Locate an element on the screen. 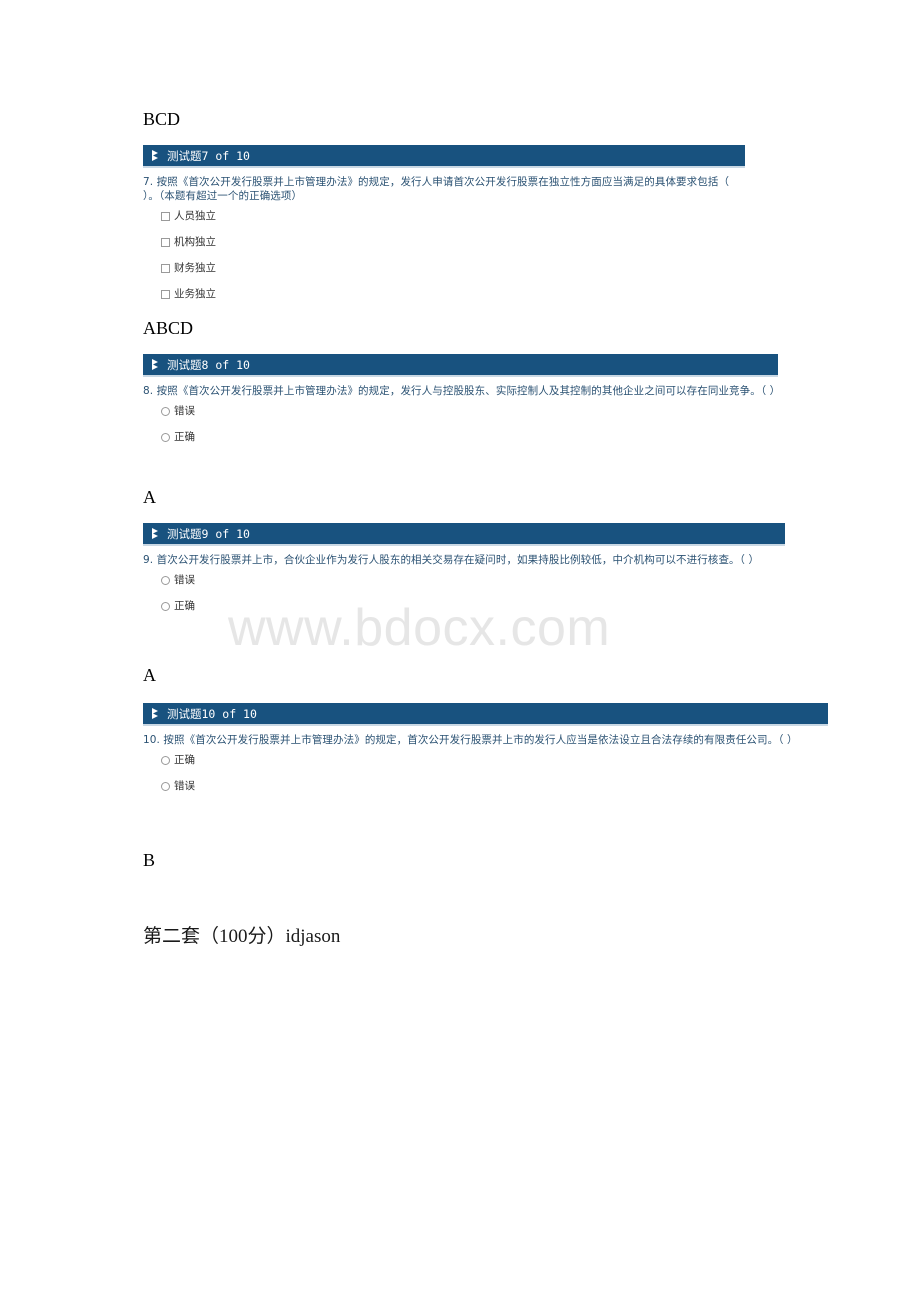  question-header-9: 测试题9 of 10 is located at coordinates (464, 534).